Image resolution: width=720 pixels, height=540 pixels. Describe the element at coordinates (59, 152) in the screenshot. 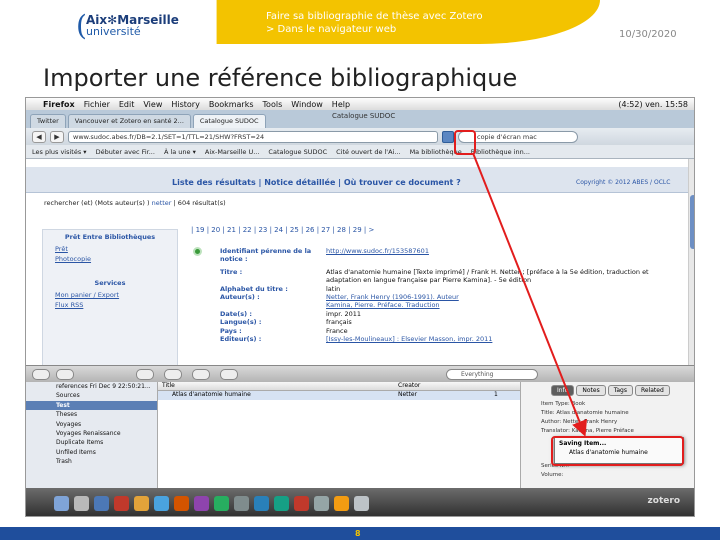

I see `bookmark-item: Les plus visités ▾` at that location.